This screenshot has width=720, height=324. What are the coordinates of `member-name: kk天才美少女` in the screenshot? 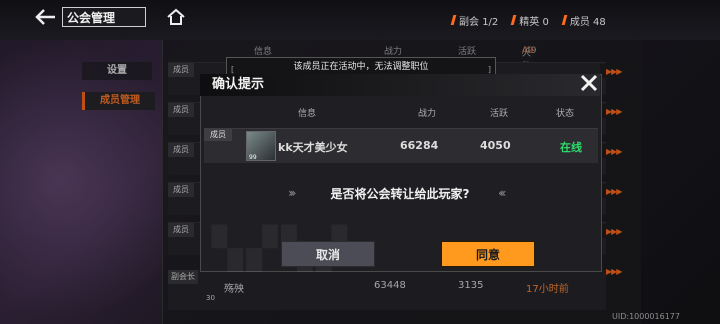 It's located at (313, 147).